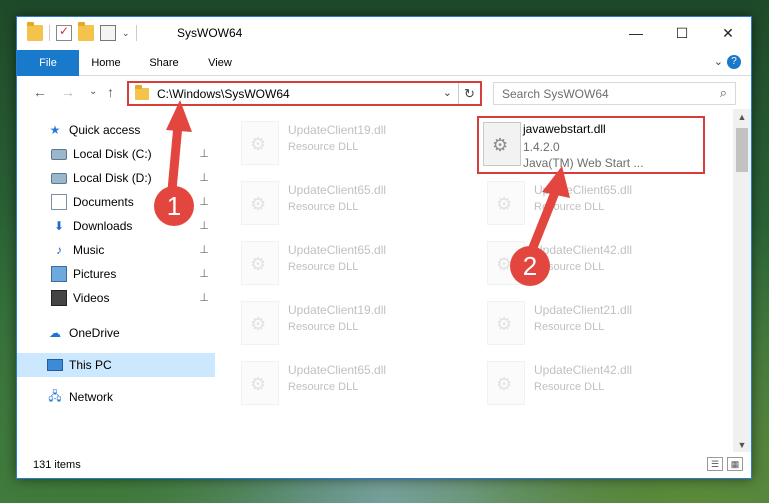 The image size is (769, 503). I want to click on tab-file: File, so click(48, 63).